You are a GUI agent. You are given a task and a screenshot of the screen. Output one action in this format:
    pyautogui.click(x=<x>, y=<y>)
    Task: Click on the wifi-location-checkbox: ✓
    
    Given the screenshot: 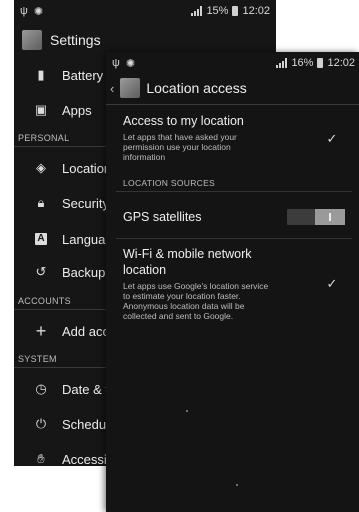 What is the action you would take?
    pyautogui.click(x=332, y=284)
    